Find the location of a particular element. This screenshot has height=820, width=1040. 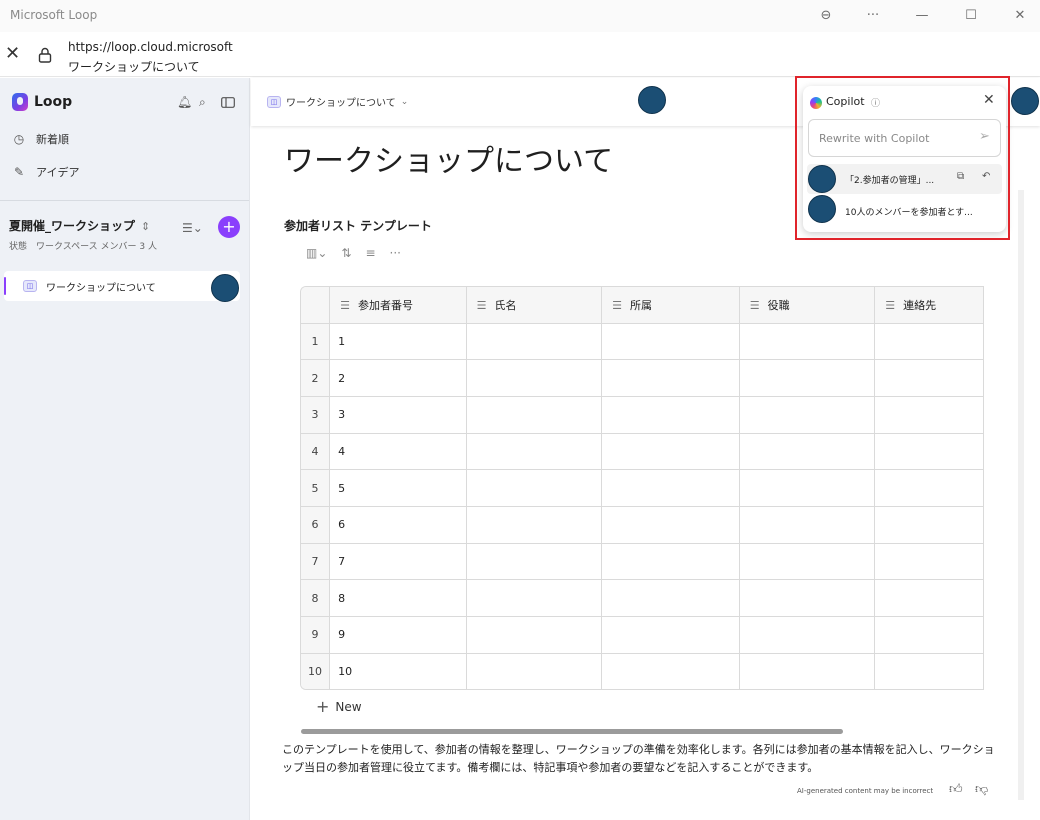

horizontal-scrollbar is located at coordinates (572, 731).